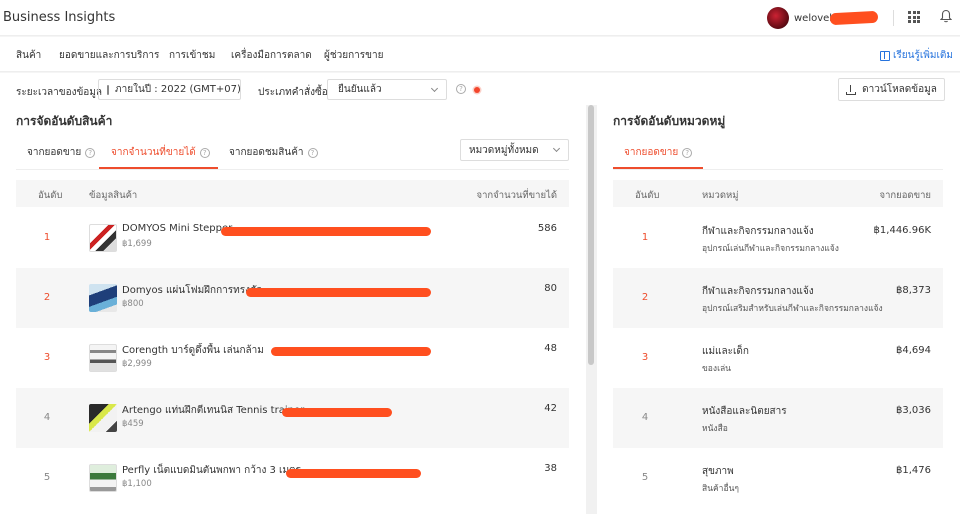 The image size is (960, 514). I want to click on units-sold: 80, so click(550, 288).